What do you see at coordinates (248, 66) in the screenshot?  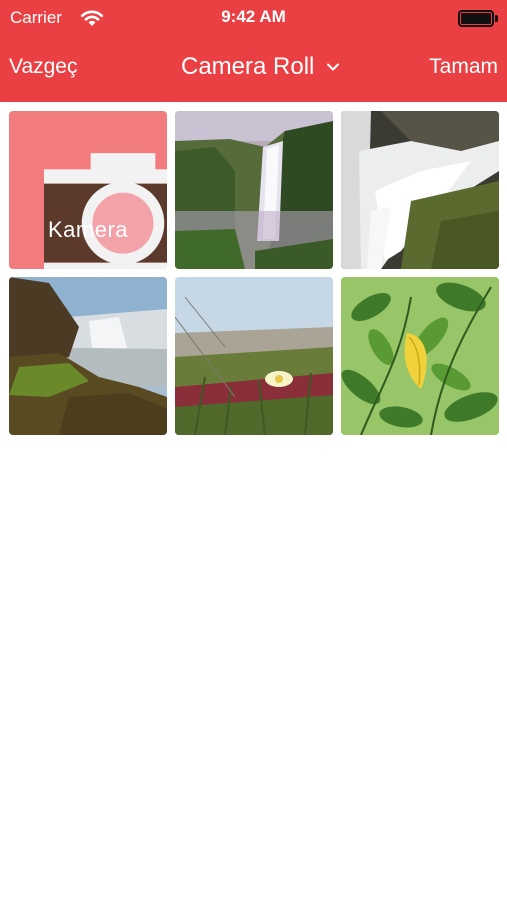 I see `album-title: Camera Roll` at bounding box center [248, 66].